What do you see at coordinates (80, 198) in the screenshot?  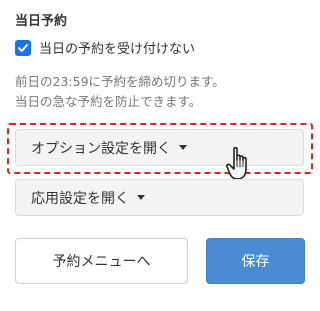 I see `open-advanced-label: 応用設定を開く` at bounding box center [80, 198].